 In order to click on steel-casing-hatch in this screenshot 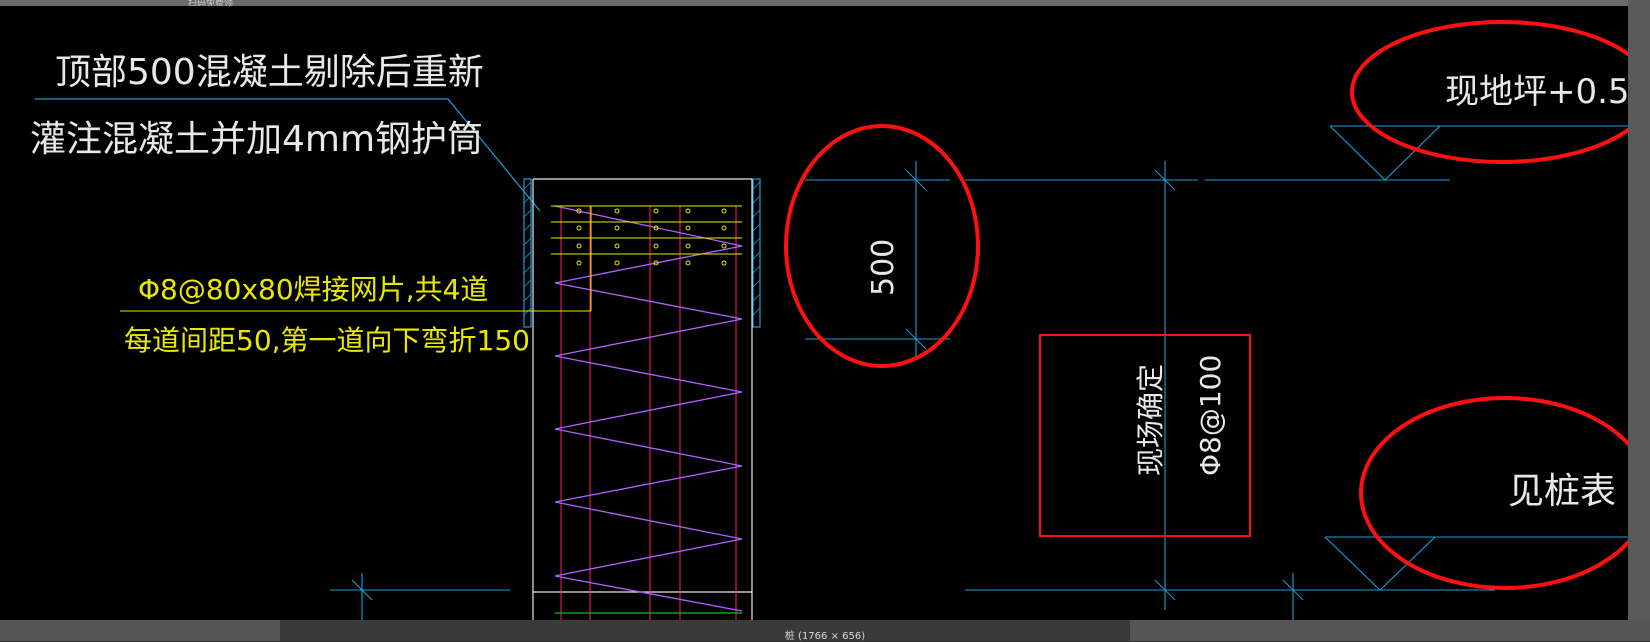, I will do `click(642, 248)`.